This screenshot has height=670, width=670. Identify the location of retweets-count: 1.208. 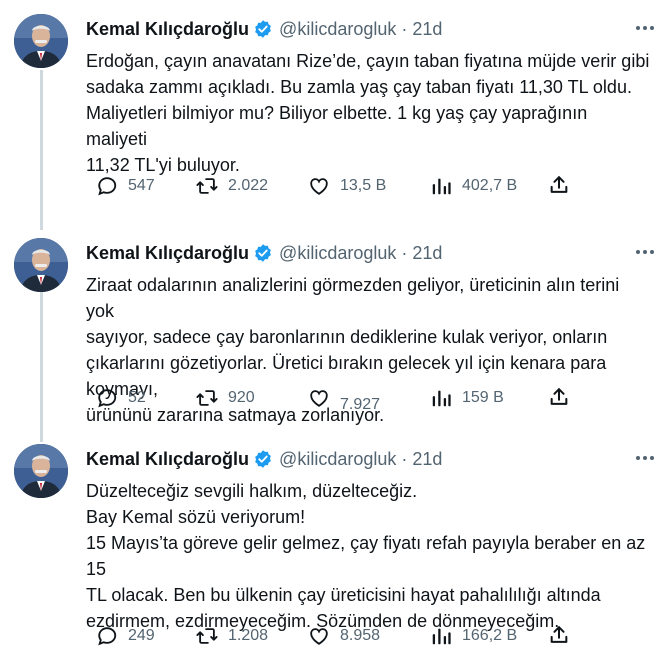
(248, 635).